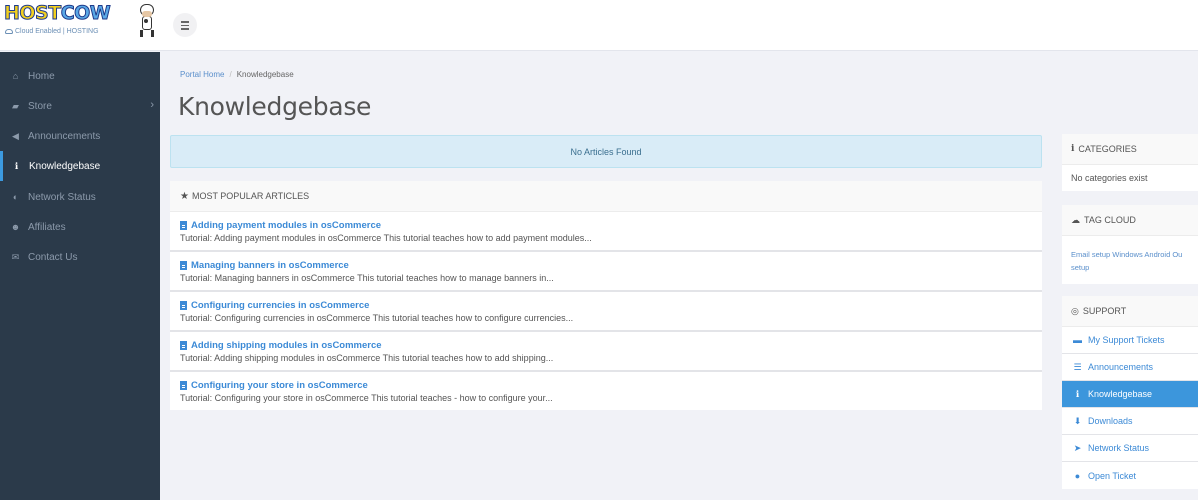  What do you see at coordinates (1077, 420) in the screenshot?
I see `download-icon: ⬇` at bounding box center [1077, 420].